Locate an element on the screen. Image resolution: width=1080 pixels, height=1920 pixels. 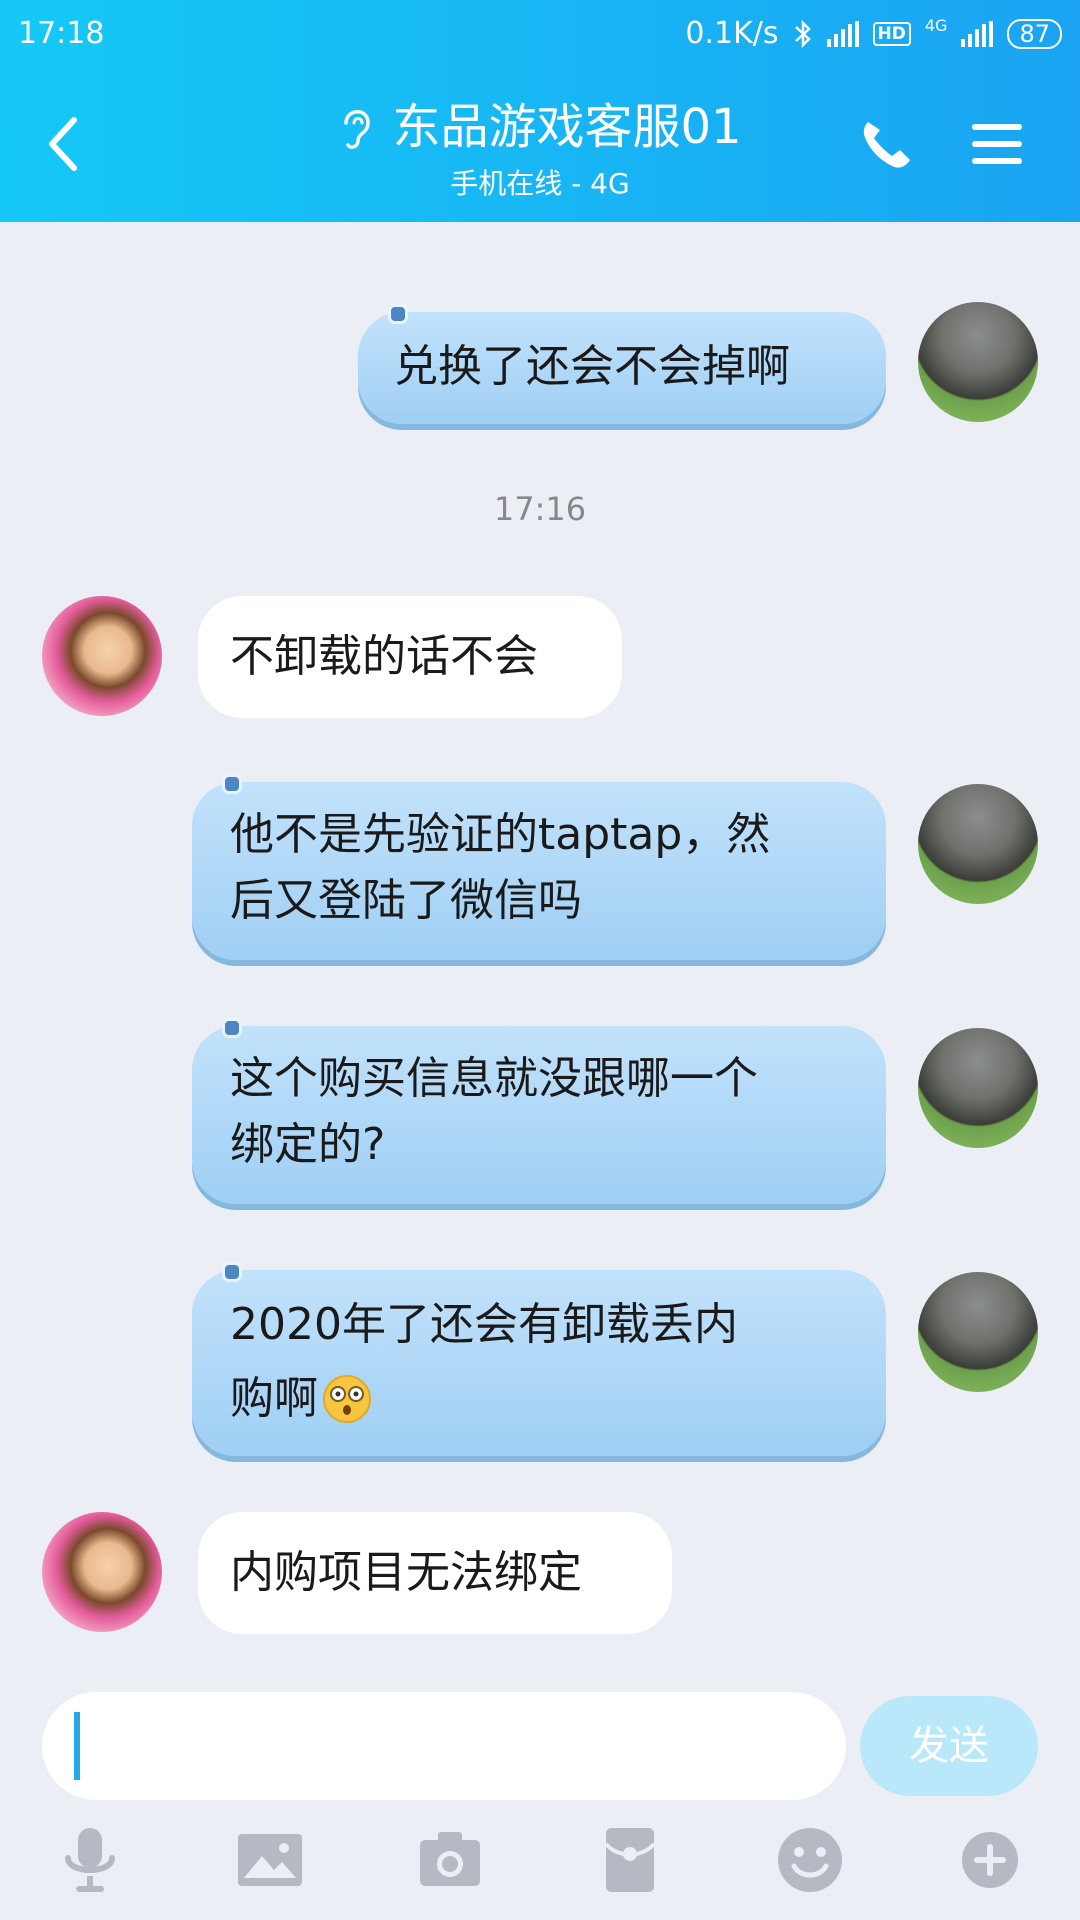
hd-badge: HD is located at coordinates (891, 33).